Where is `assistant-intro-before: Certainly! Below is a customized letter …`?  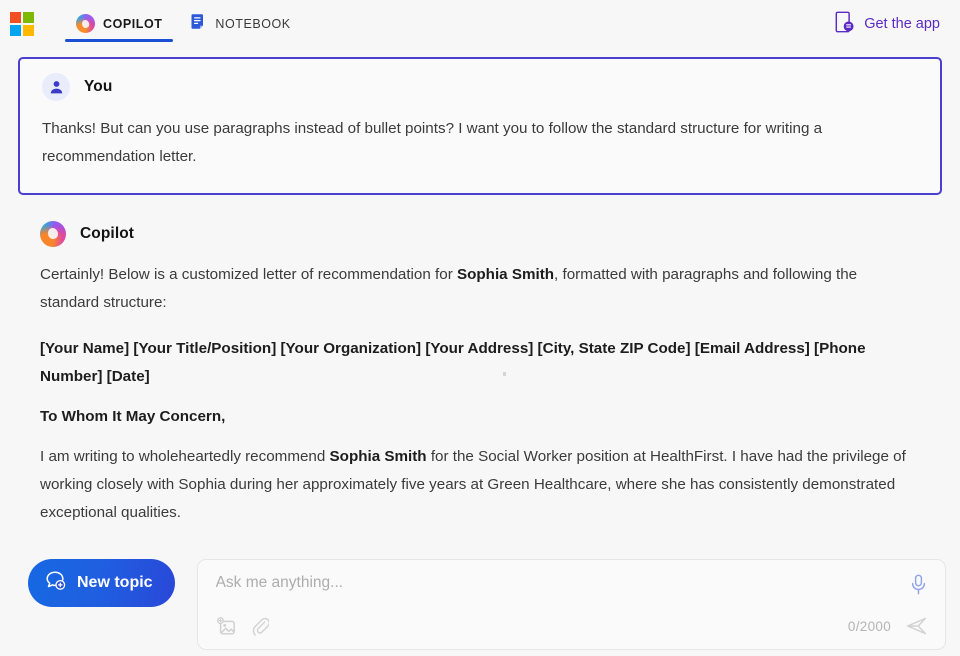 assistant-intro-before: Certainly! Below is a customized letter … is located at coordinates (248, 274).